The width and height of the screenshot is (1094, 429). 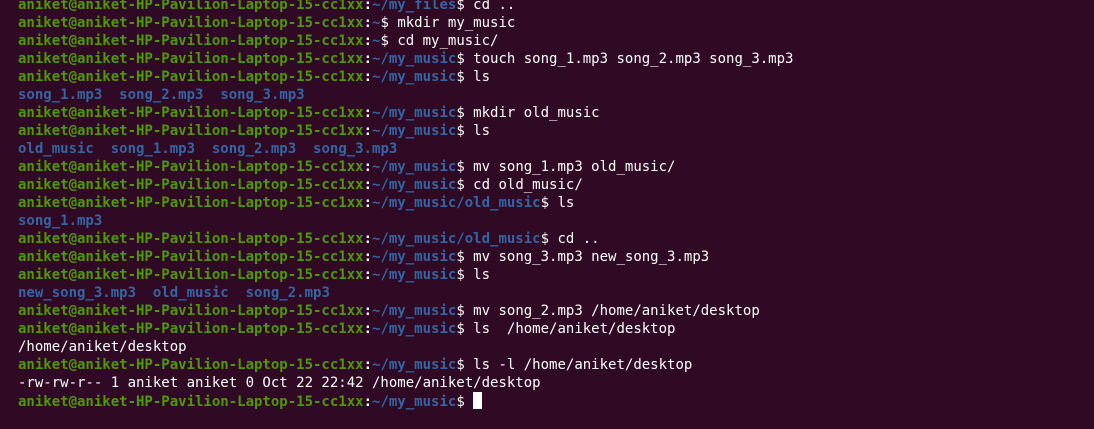 What do you see at coordinates (414, 6) in the screenshot?
I see `prompt-path: ~/my_files` at bounding box center [414, 6].